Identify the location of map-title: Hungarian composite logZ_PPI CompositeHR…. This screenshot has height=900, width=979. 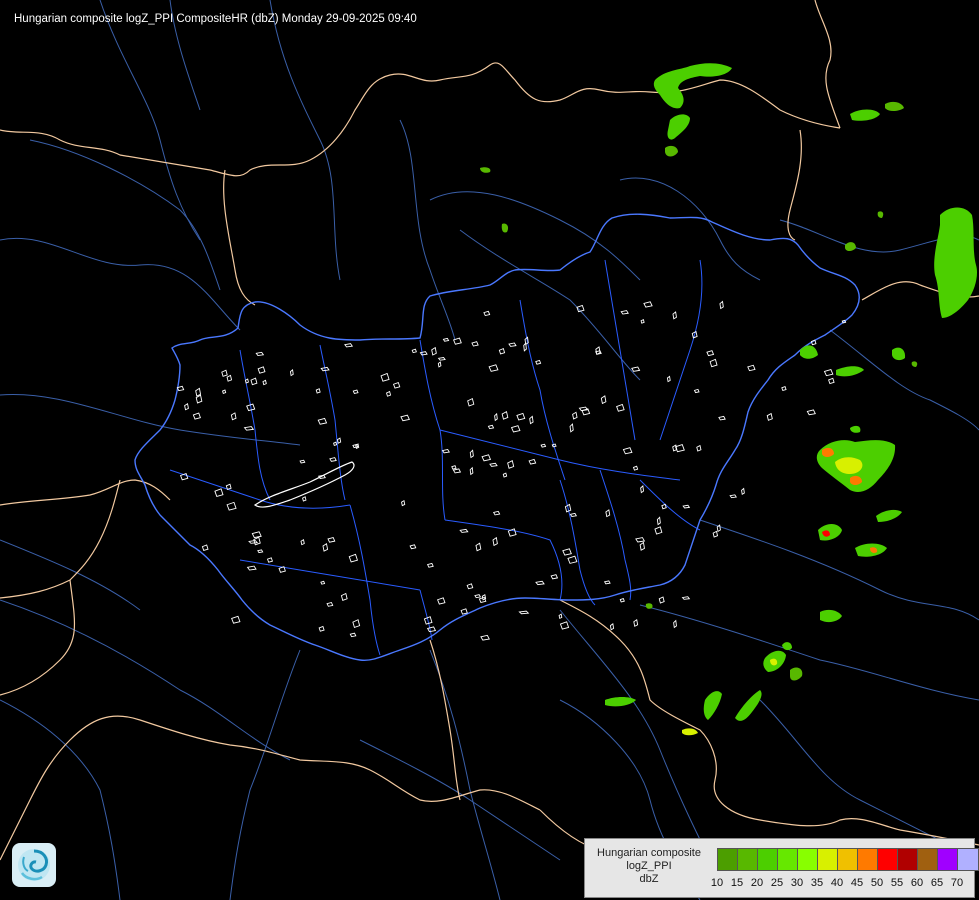
(215, 19).